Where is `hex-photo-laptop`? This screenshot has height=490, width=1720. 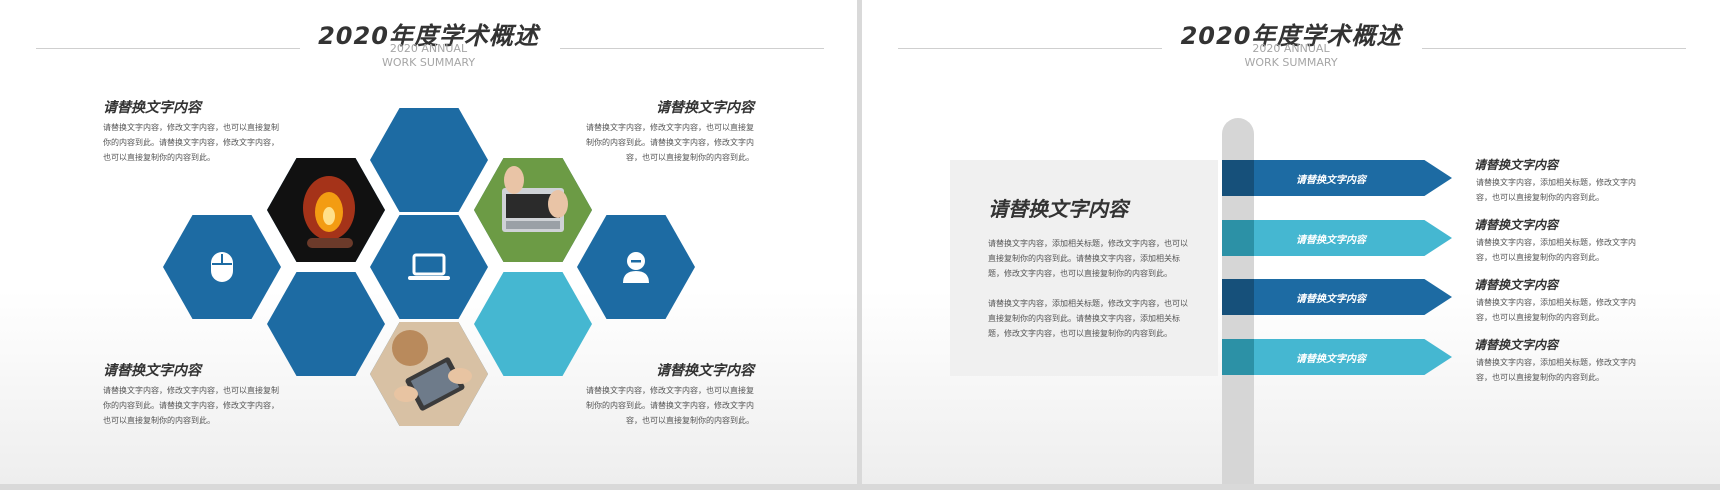
hex-photo-laptop is located at coordinates (533, 210).